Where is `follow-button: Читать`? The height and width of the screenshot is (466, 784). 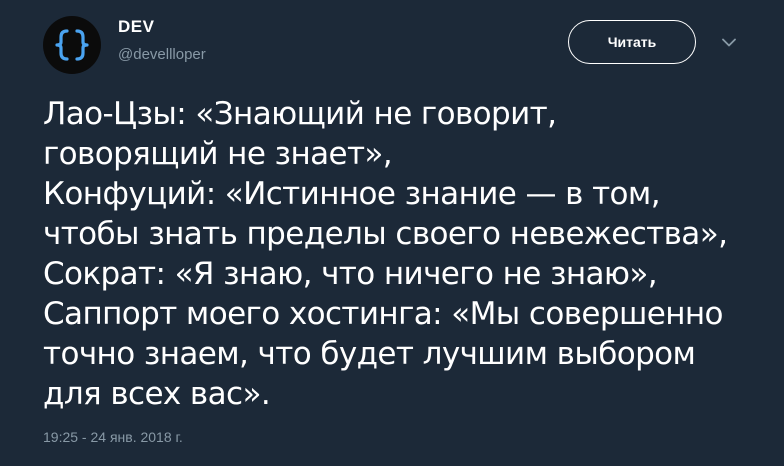 follow-button: Читать is located at coordinates (632, 42).